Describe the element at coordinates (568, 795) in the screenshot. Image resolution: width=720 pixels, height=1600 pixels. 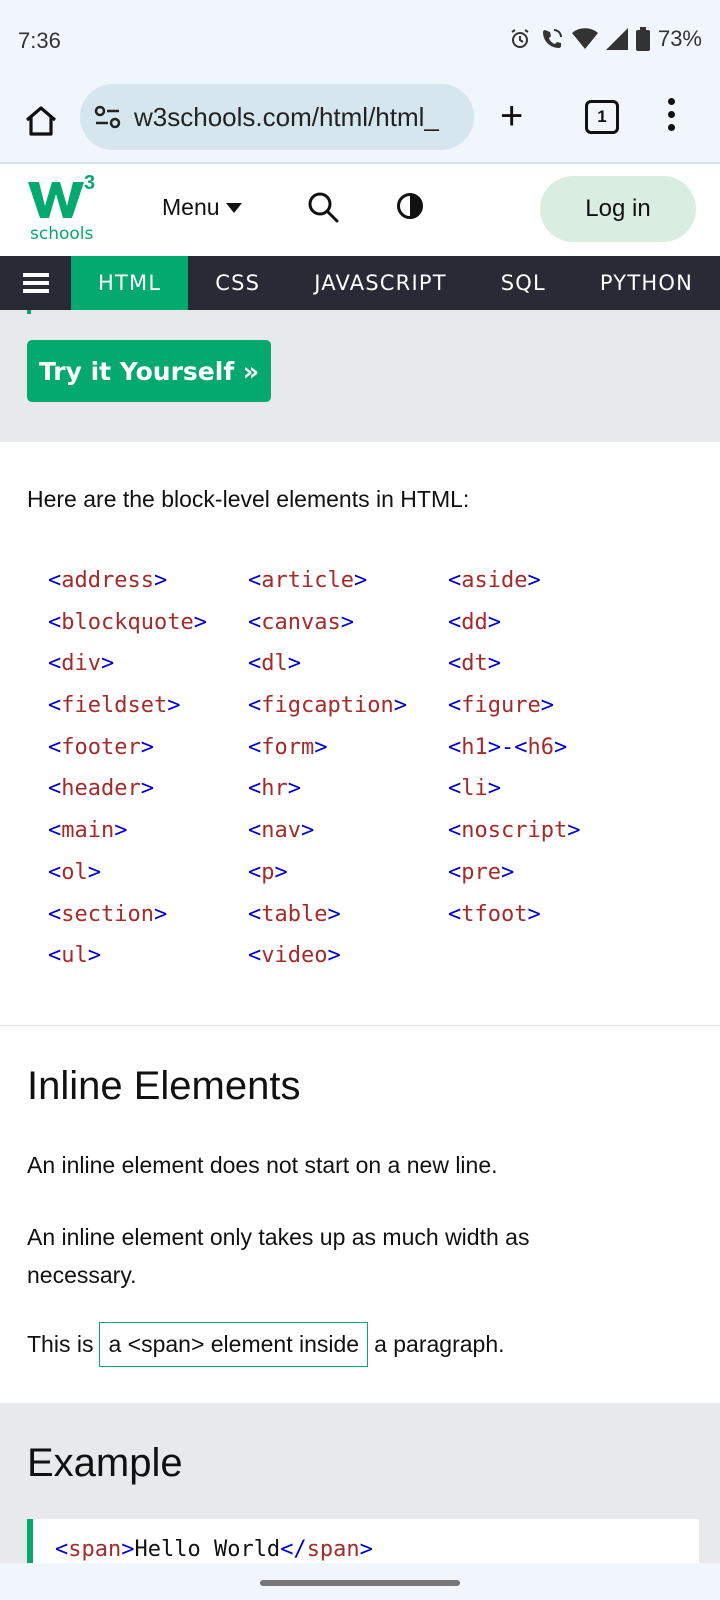
I see `block-element-tag: <li>` at that location.